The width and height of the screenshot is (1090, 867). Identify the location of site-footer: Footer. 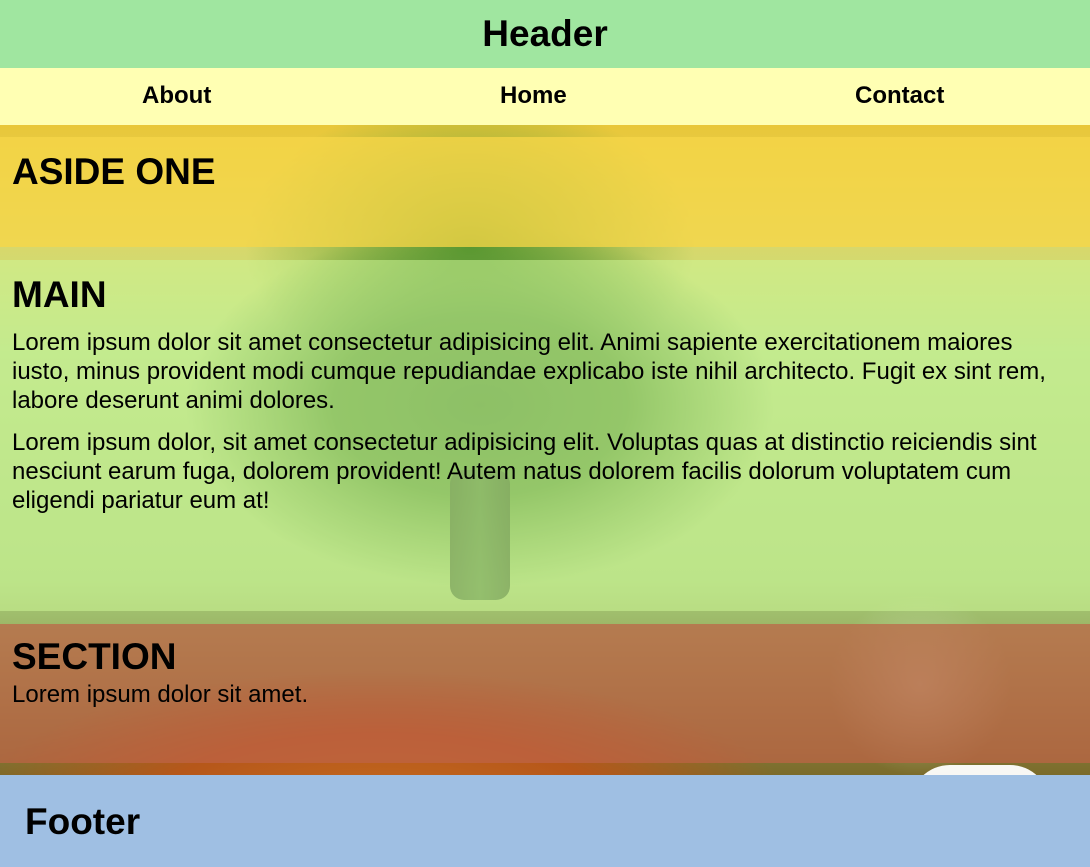
(545, 821).